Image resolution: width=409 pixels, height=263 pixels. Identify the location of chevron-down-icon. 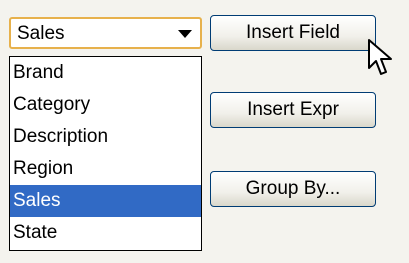
(185, 34).